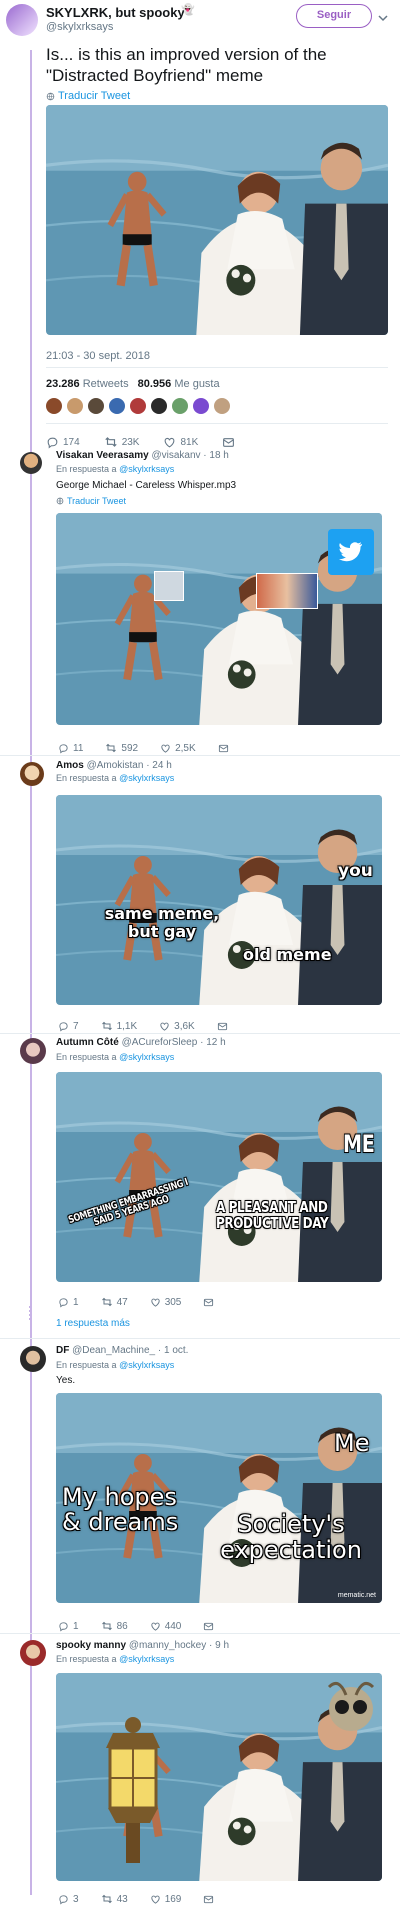  I want to click on retweets-label: Retweets, so click(105, 384).